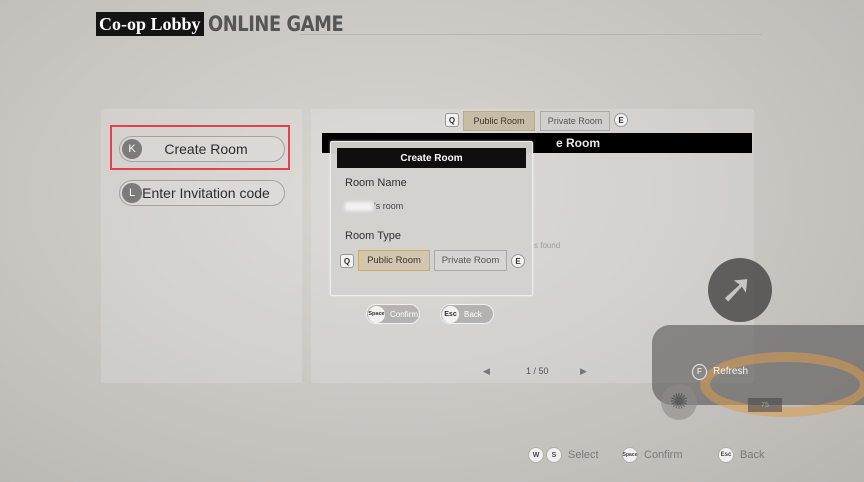 The width and height of the screenshot is (864, 482). What do you see at coordinates (376, 183) in the screenshot?
I see `room-name-label: Room Name` at bounding box center [376, 183].